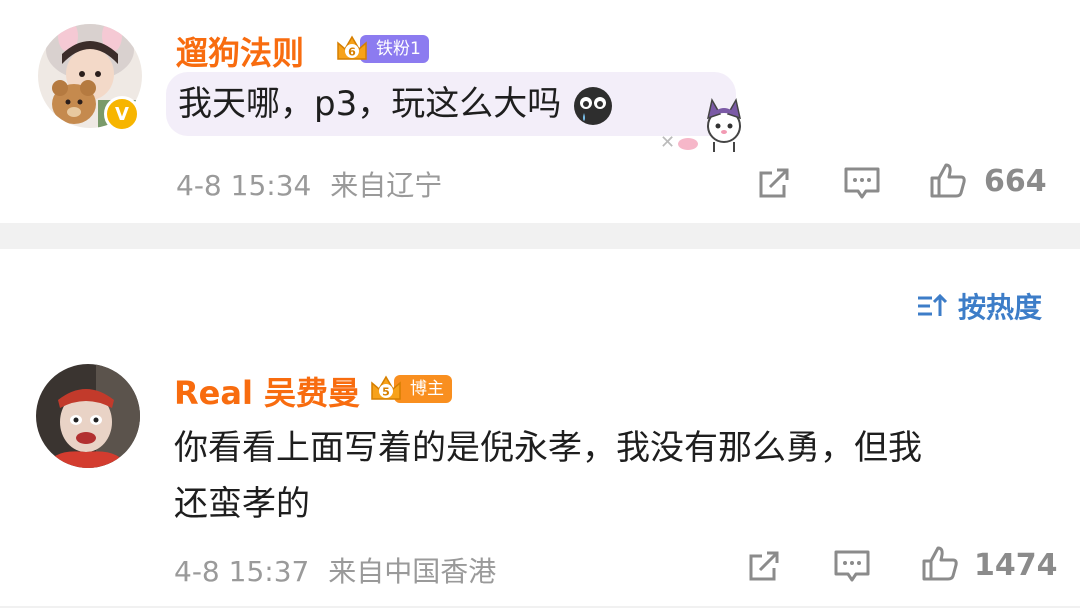 The image size is (1080, 608). Describe the element at coordinates (386, 392) in the screenshot. I see `fan-level: 5` at that location.